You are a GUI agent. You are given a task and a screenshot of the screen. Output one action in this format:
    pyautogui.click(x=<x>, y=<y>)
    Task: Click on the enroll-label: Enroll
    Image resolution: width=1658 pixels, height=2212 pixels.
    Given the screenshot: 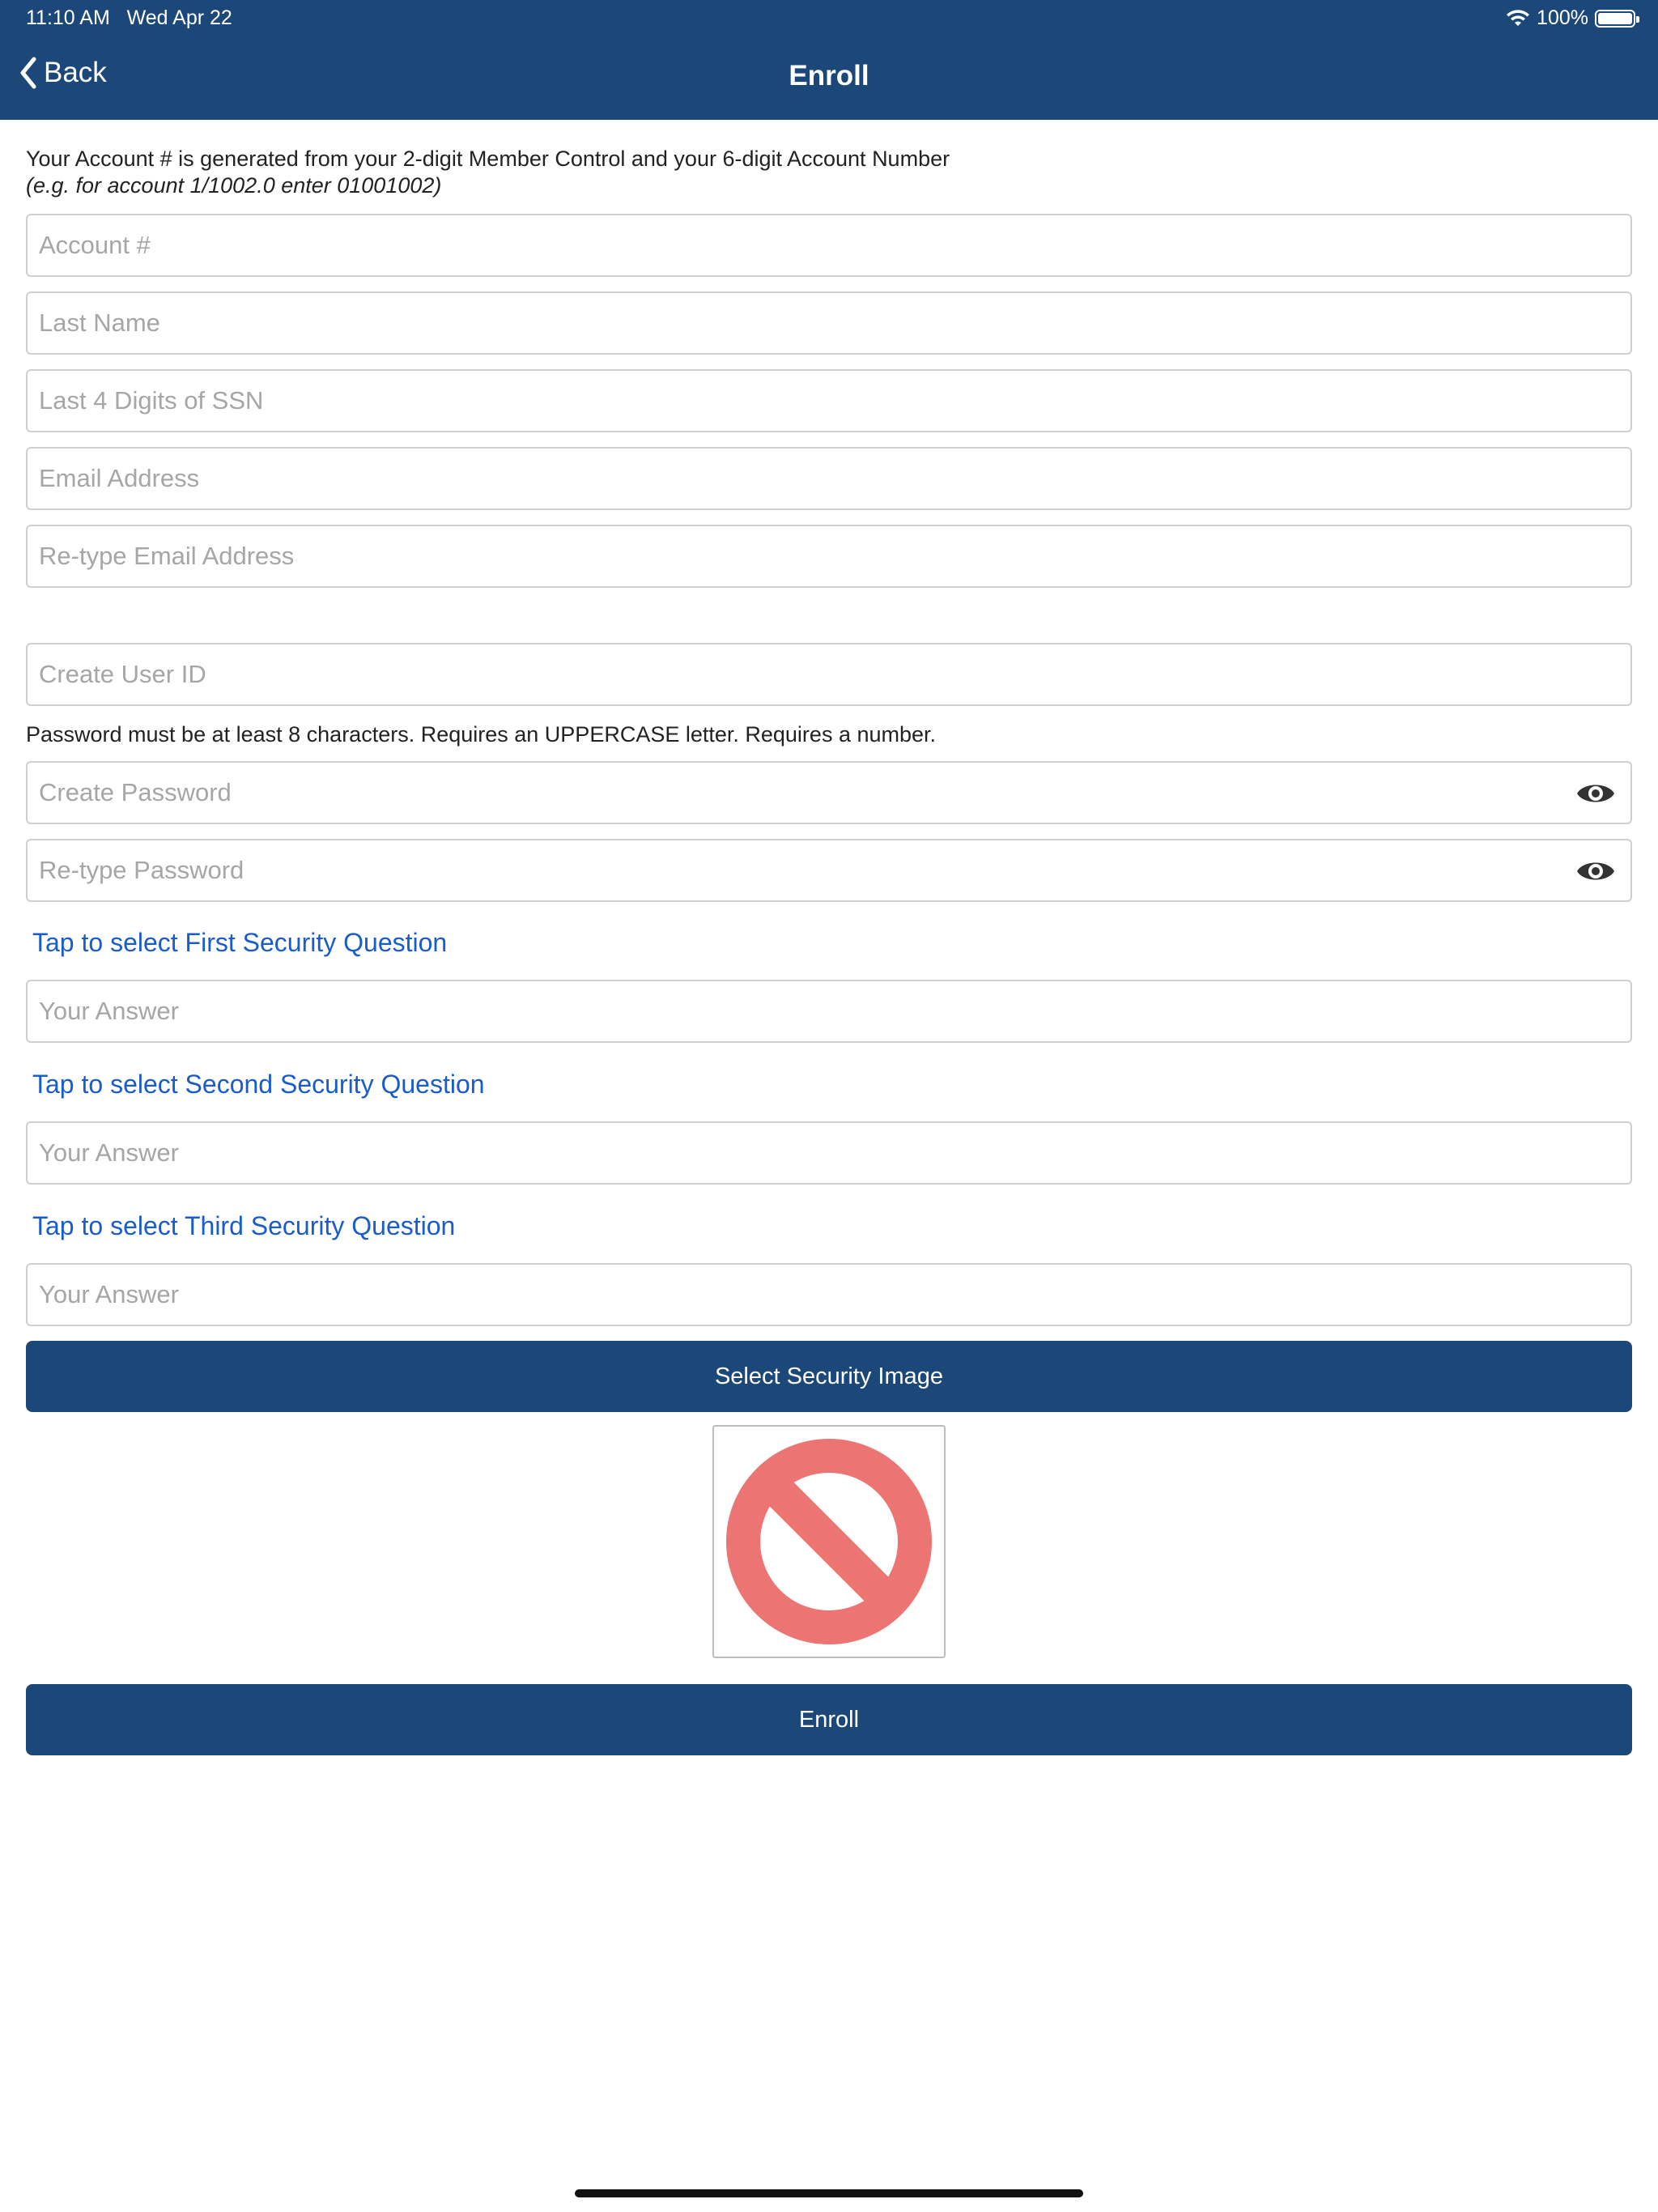 What is the action you would take?
    pyautogui.click(x=829, y=1720)
    